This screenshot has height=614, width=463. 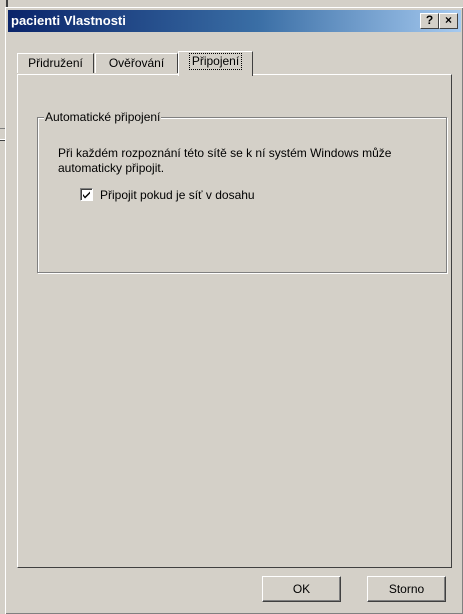 What do you see at coordinates (177, 195) in the screenshot?
I see `checkbox-label: Připojit pokud je síť v dosahu` at bounding box center [177, 195].